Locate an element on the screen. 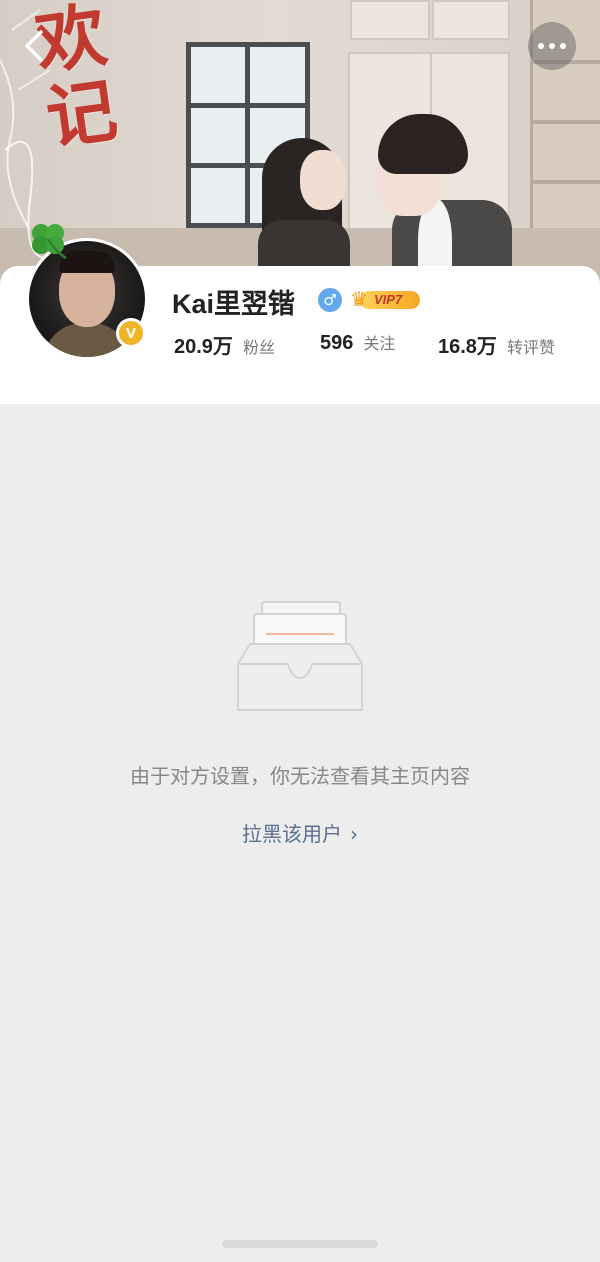  cover-person-face is located at coordinates (323, 180).